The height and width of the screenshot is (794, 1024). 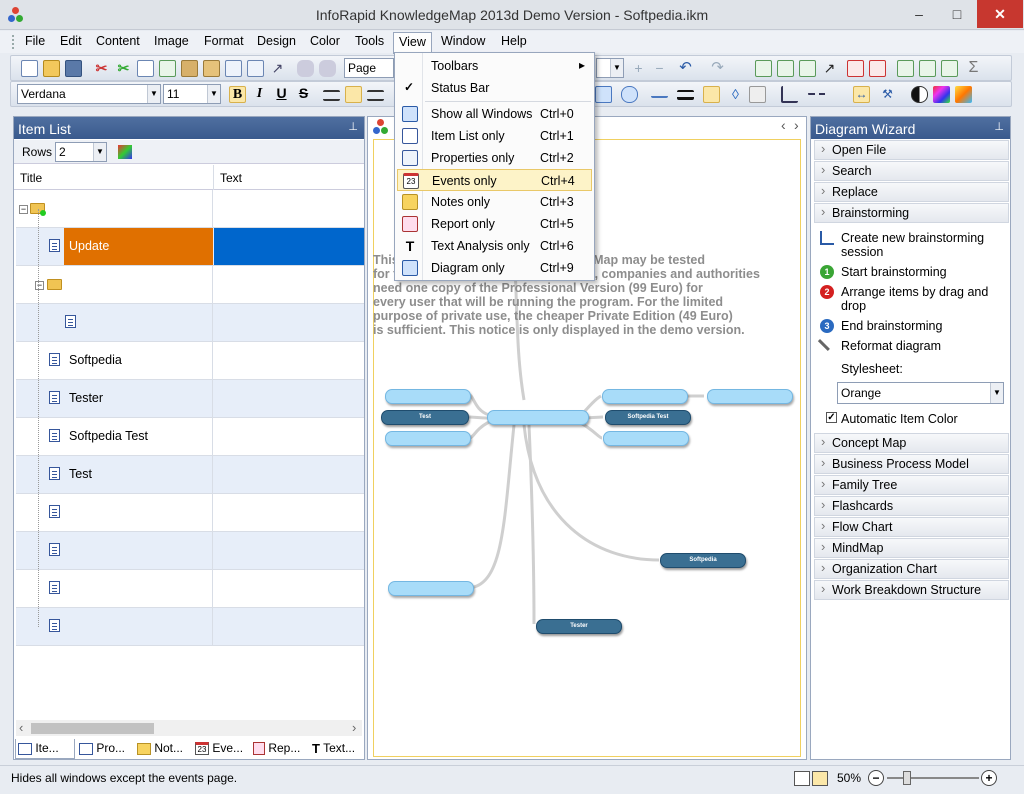 I want to click on paste-icon, so click(x=189, y=68).